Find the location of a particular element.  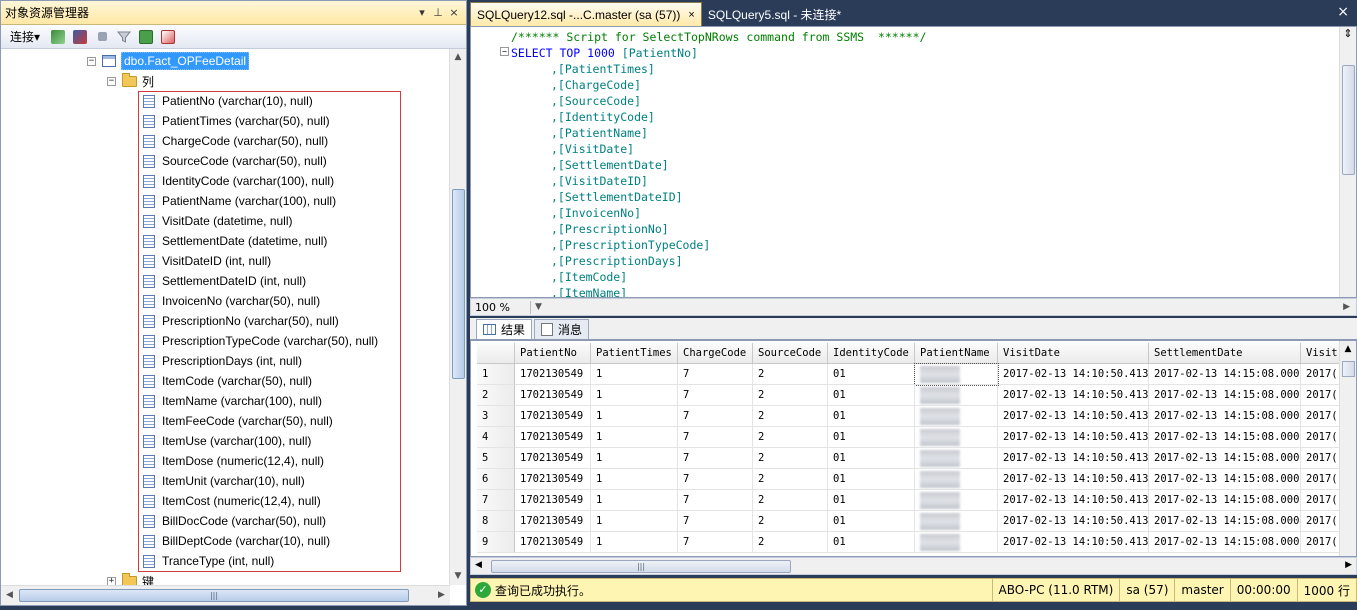

grid-cell: 1 is located at coordinates (634, 479).